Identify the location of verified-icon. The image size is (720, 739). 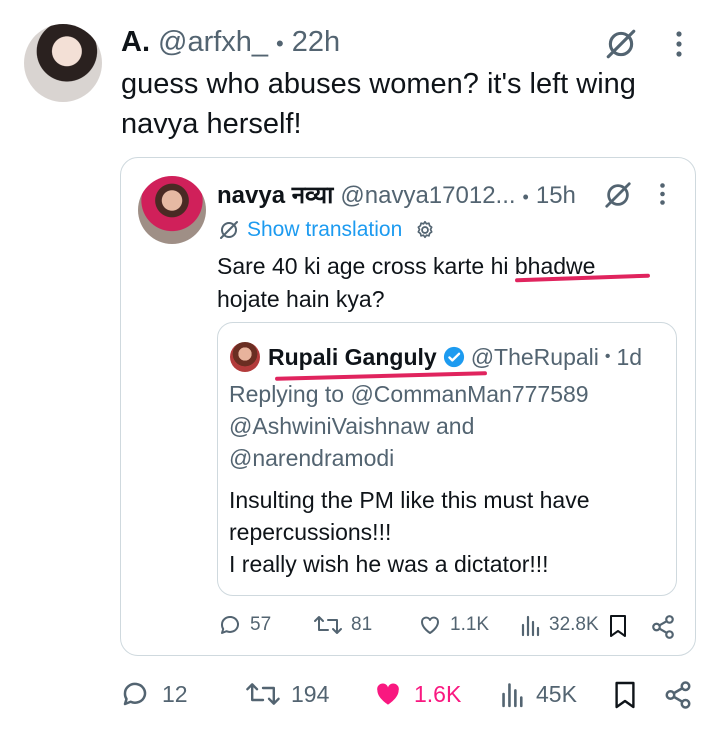
(454, 357).